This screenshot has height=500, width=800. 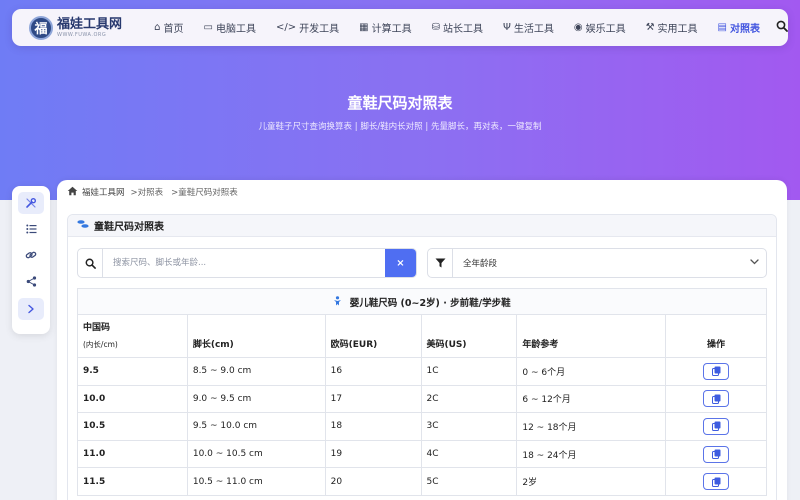 What do you see at coordinates (373, 371) in the screenshot?
I see `cell-eur: 16` at bounding box center [373, 371].